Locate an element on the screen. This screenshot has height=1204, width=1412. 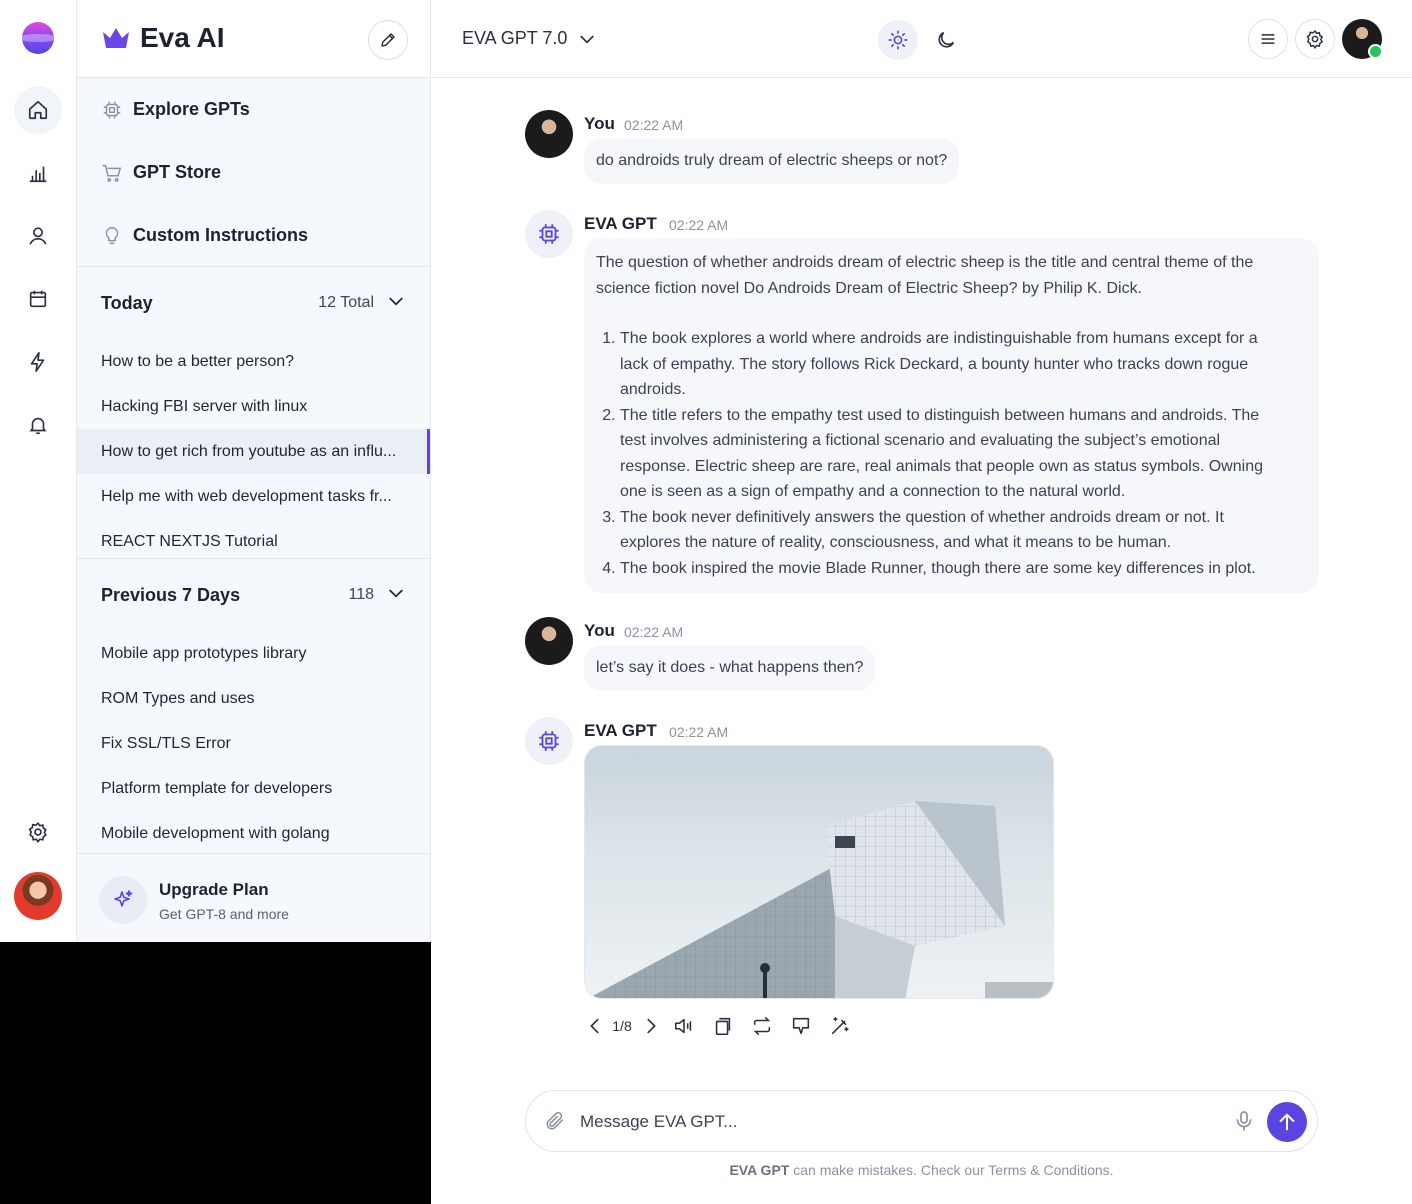
chat-item: Fix SSL/TLS Error is located at coordinates (253, 743).